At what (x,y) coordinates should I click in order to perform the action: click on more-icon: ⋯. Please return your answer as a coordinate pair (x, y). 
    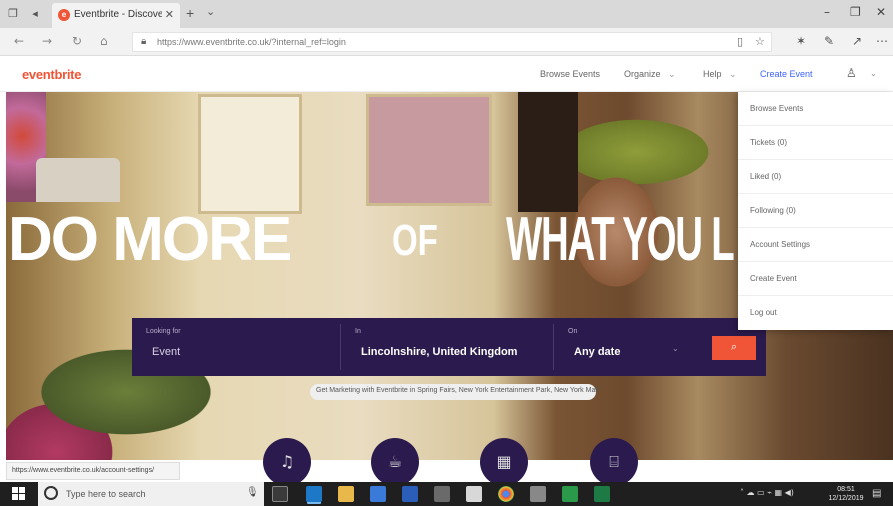
    Looking at the image, I should click on (882, 41).